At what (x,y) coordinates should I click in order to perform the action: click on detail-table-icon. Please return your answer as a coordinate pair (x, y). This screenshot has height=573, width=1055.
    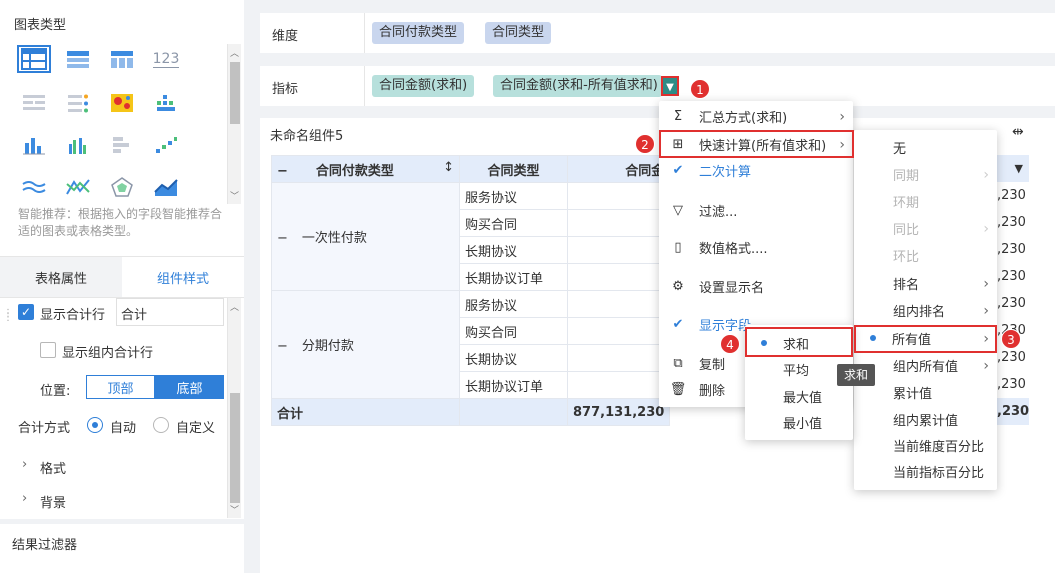
    Looking at the image, I should click on (34, 103).